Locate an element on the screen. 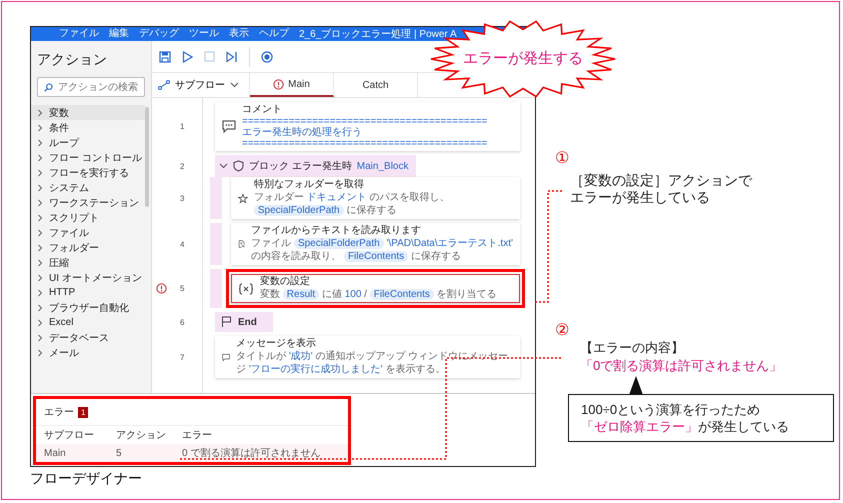 This screenshot has width=843, height=503. line-number: 1 is located at coordinates (182, 126).